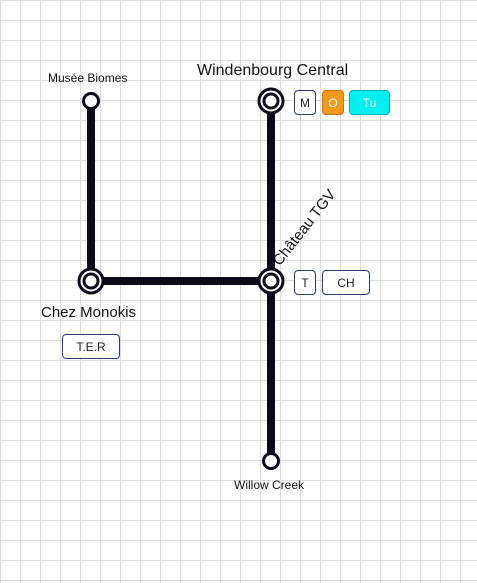 The height and width of the screenshot is (583, 477). What do you see at coordinates (346, 282) in the screenshot?
I see `line-chip-ch: CH` at bounding box center [346, 282].